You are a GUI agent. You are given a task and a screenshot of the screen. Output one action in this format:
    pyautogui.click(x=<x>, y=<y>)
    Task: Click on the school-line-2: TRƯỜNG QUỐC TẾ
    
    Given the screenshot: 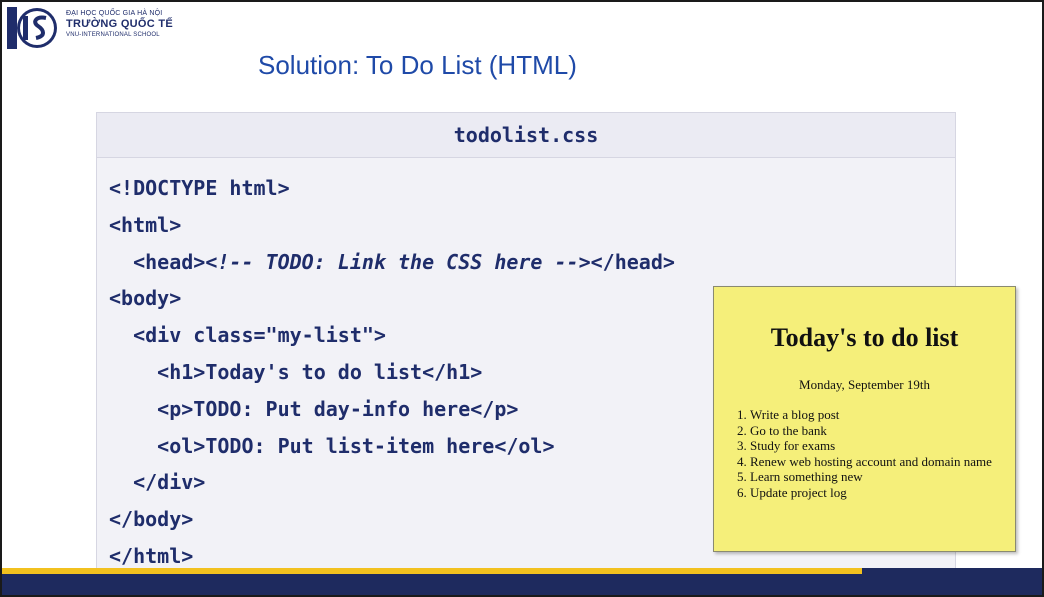 What is the action you would take?
    pyautogui.click(x=120, y=24)
    